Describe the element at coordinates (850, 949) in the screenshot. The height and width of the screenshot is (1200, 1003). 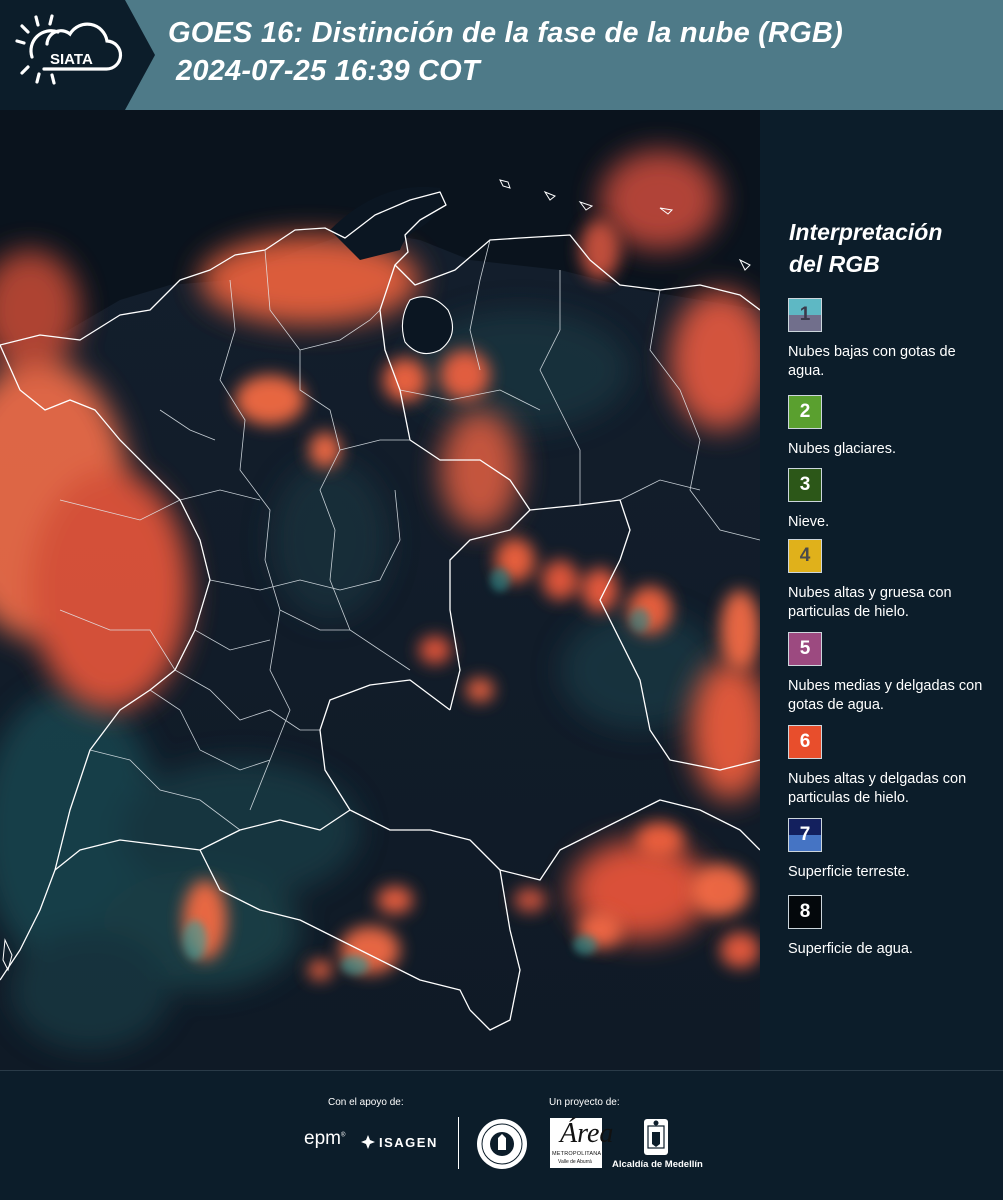
I see `legend-label-8: Superficie de agua.` at that location.